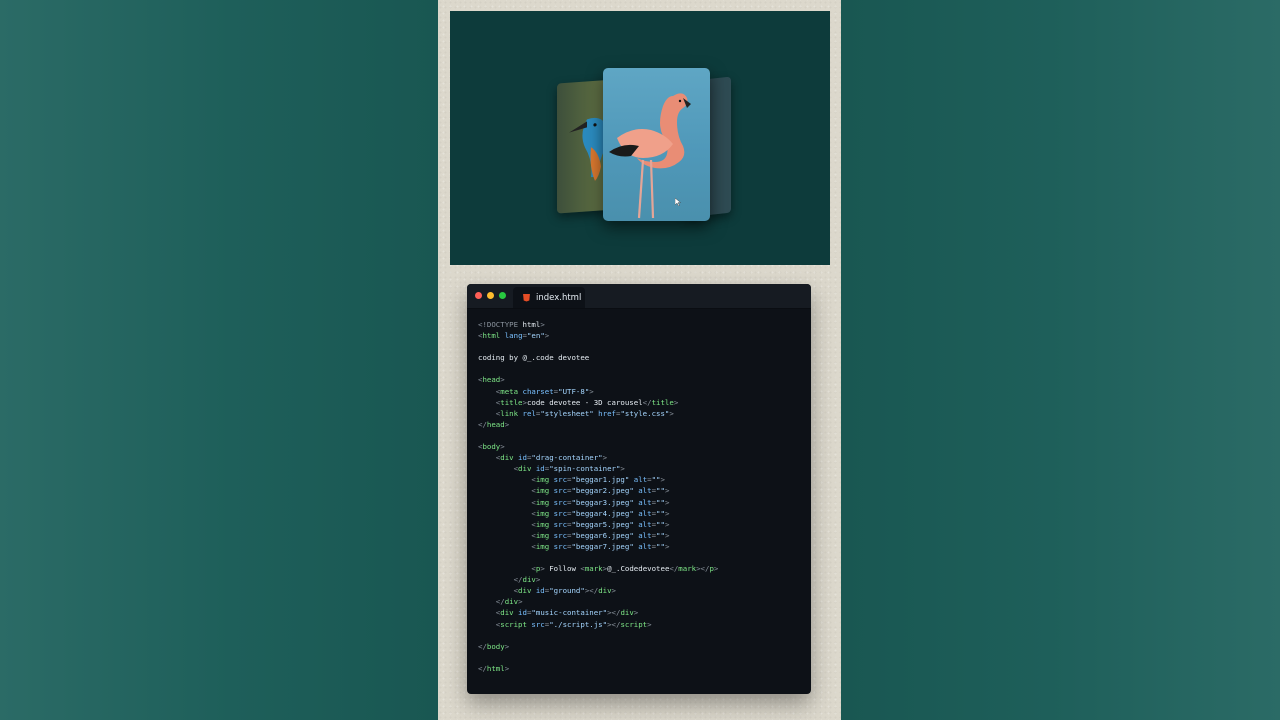 This screenshot has width=1280, height=720. Describe the element at coordinates (478, 295) in the screenshot. I see `close-window-button` at that location.